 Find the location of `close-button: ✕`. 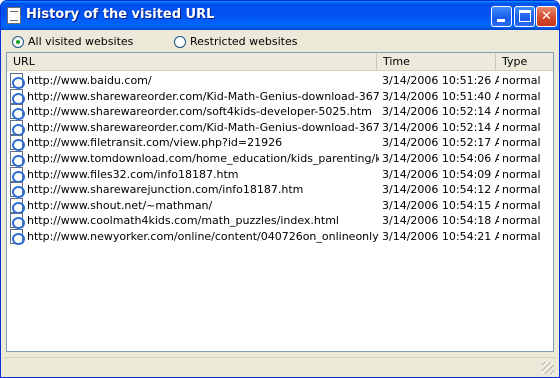

close-button: ✕ is located at coordinates (546, 16).